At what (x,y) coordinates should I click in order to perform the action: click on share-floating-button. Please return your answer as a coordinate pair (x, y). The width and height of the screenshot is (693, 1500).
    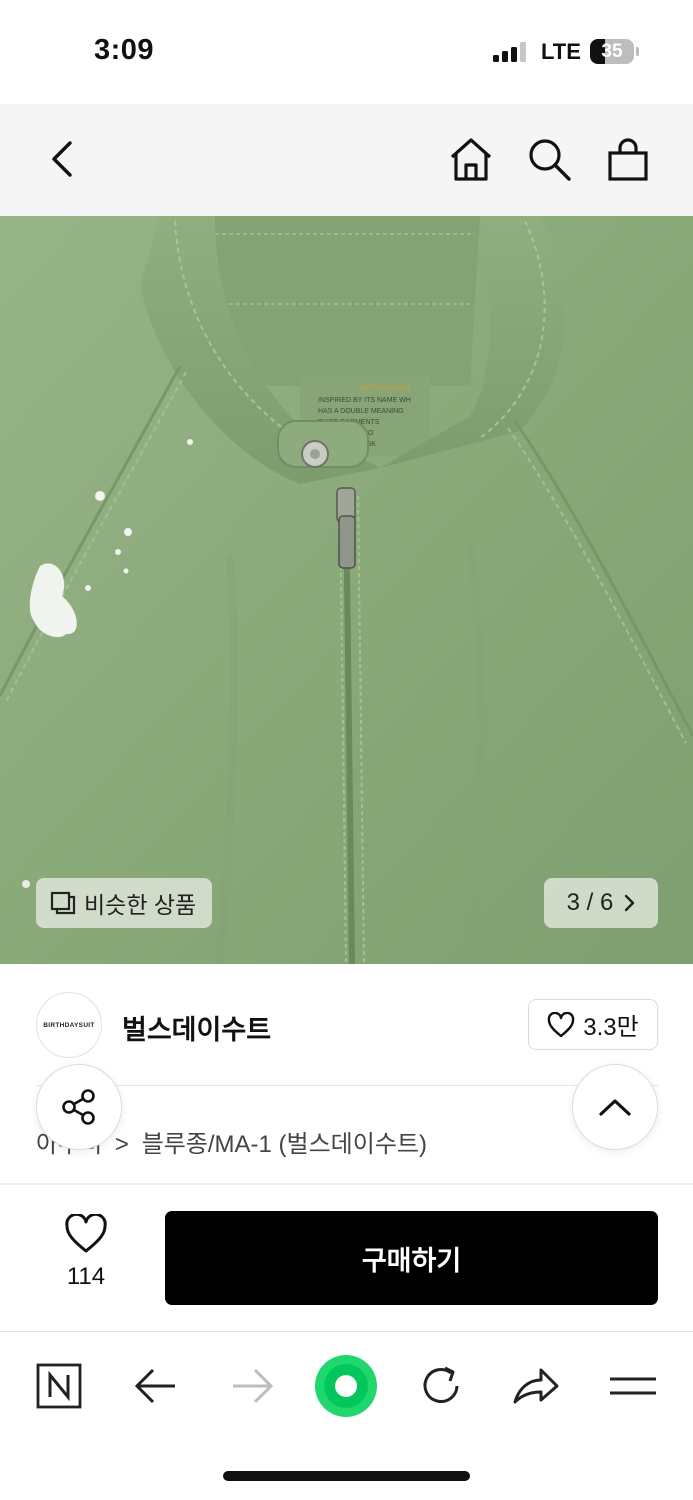
    Looking at the image, I should click on (79, 1107).